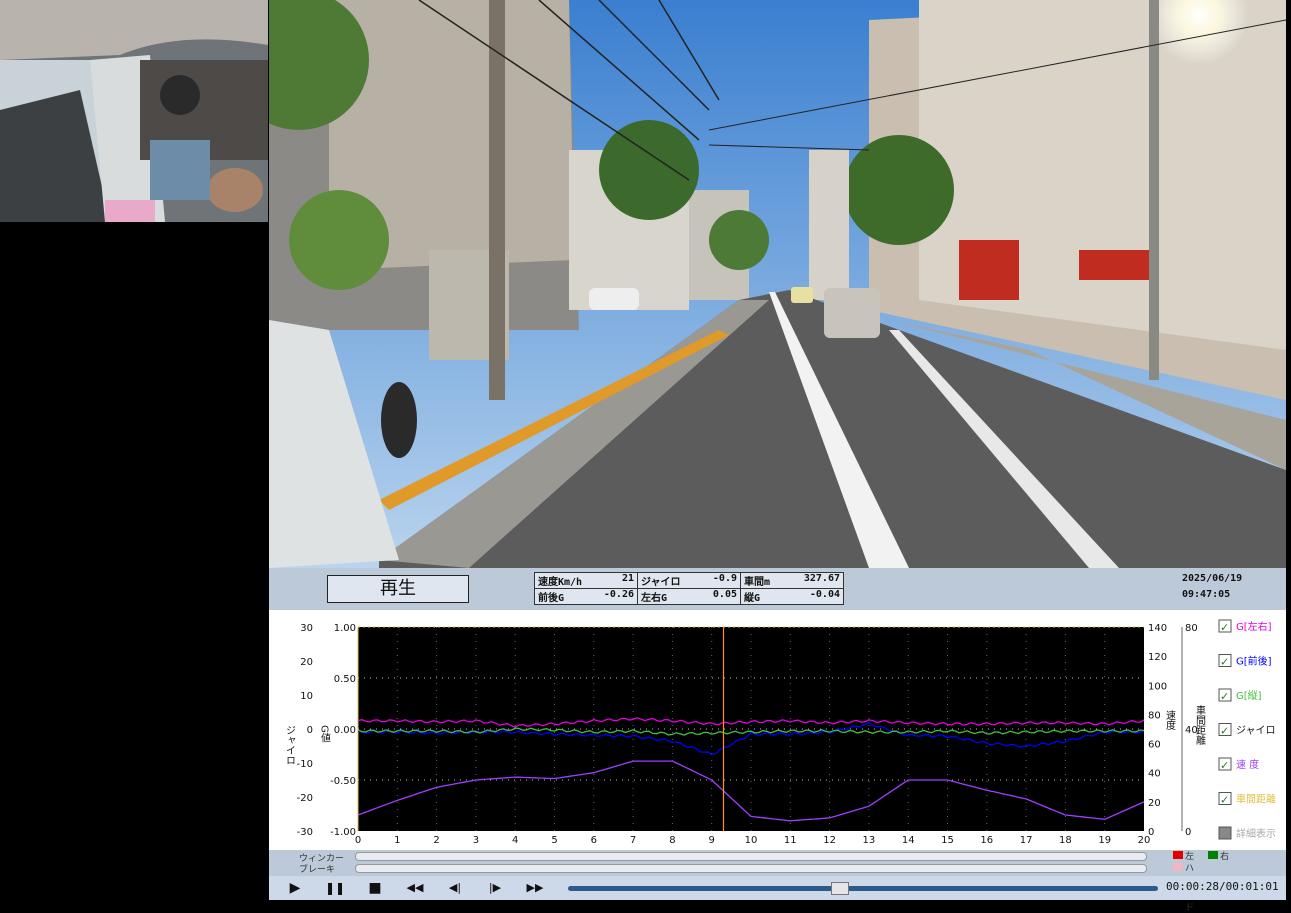  I want to click on gyro-tick-label: 10, so click(306, 696).